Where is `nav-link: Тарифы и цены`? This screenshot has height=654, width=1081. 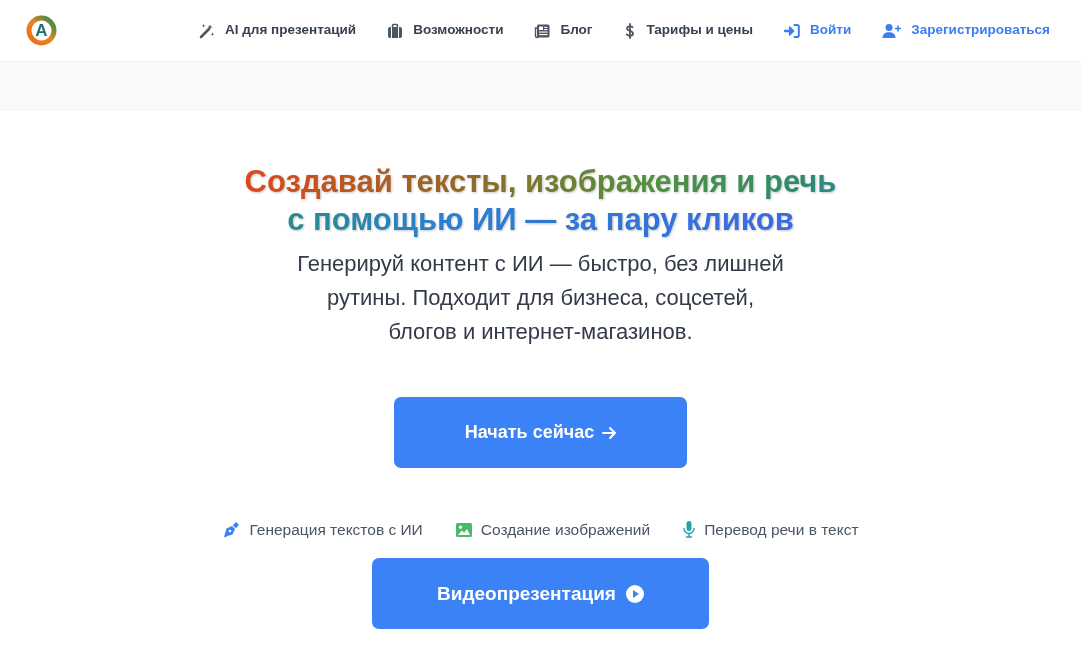
nav-link: Тарифы и цены is located at coordinates (688, 30).